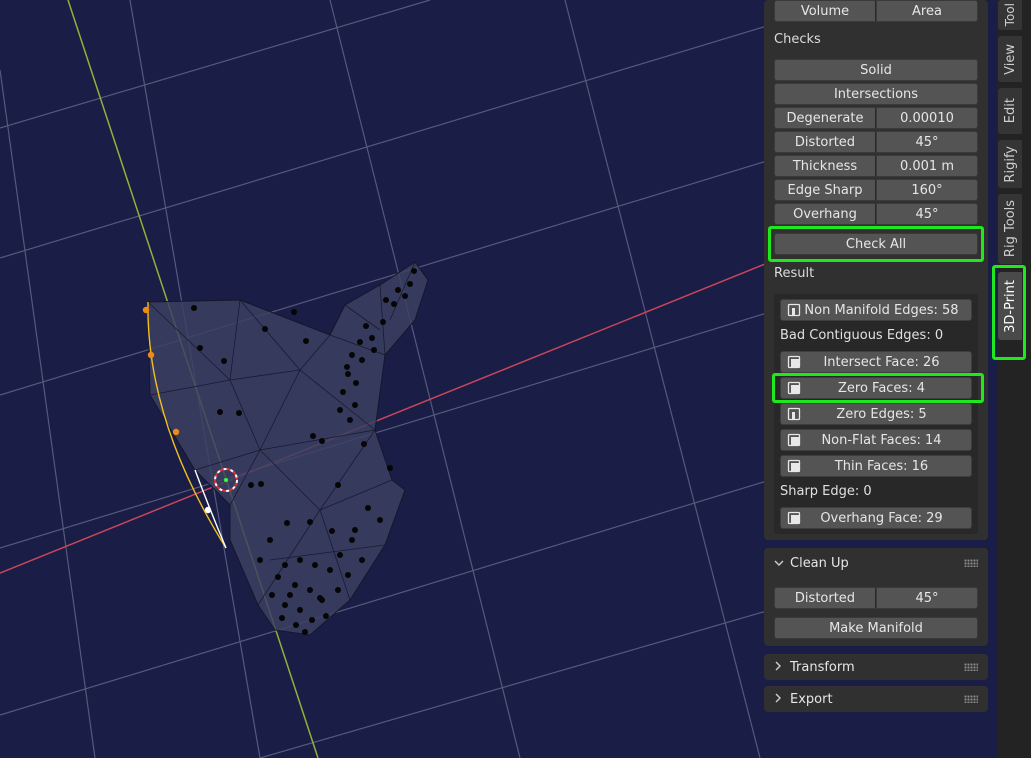 This screenshot has width=1031, height=758. I want to click on non-flat-faces-label: Non-Flat Faces: 14, so click(881, 440).